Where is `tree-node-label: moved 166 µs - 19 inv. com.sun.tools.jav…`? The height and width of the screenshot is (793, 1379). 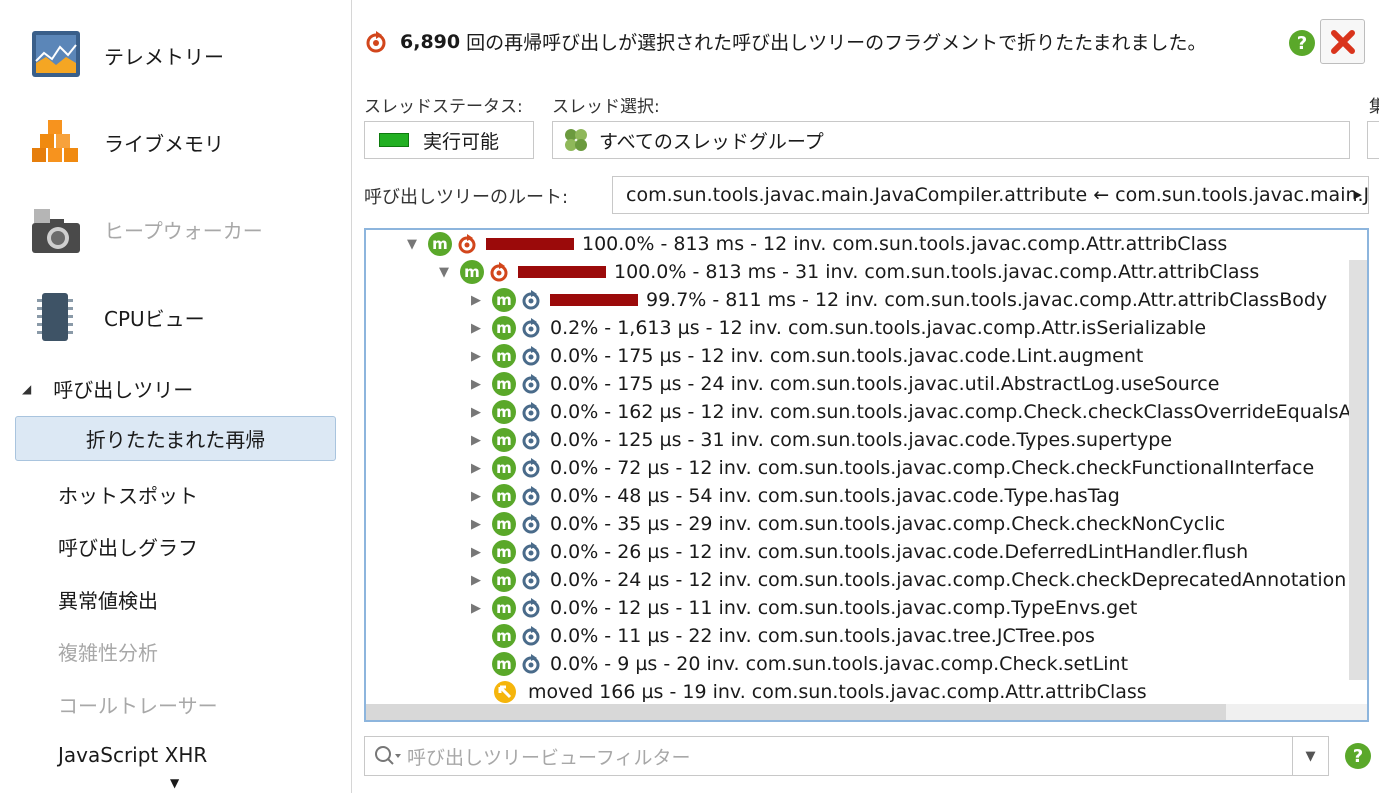 tree-node-label: moved 166 µs - 19 inv. com.sun.tools.jav… is located at coordinates (837, 692).